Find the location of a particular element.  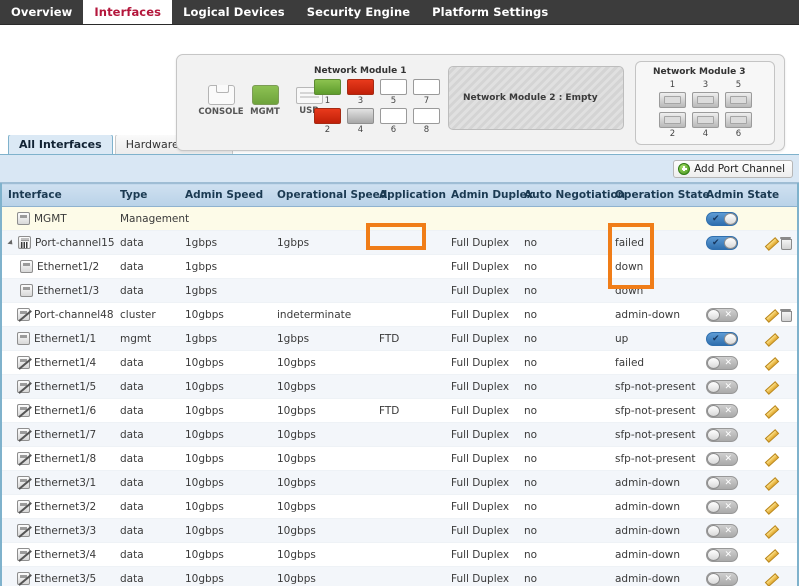

add-port-channel-button: Add Port Channel is located at coordinates (733, 168).